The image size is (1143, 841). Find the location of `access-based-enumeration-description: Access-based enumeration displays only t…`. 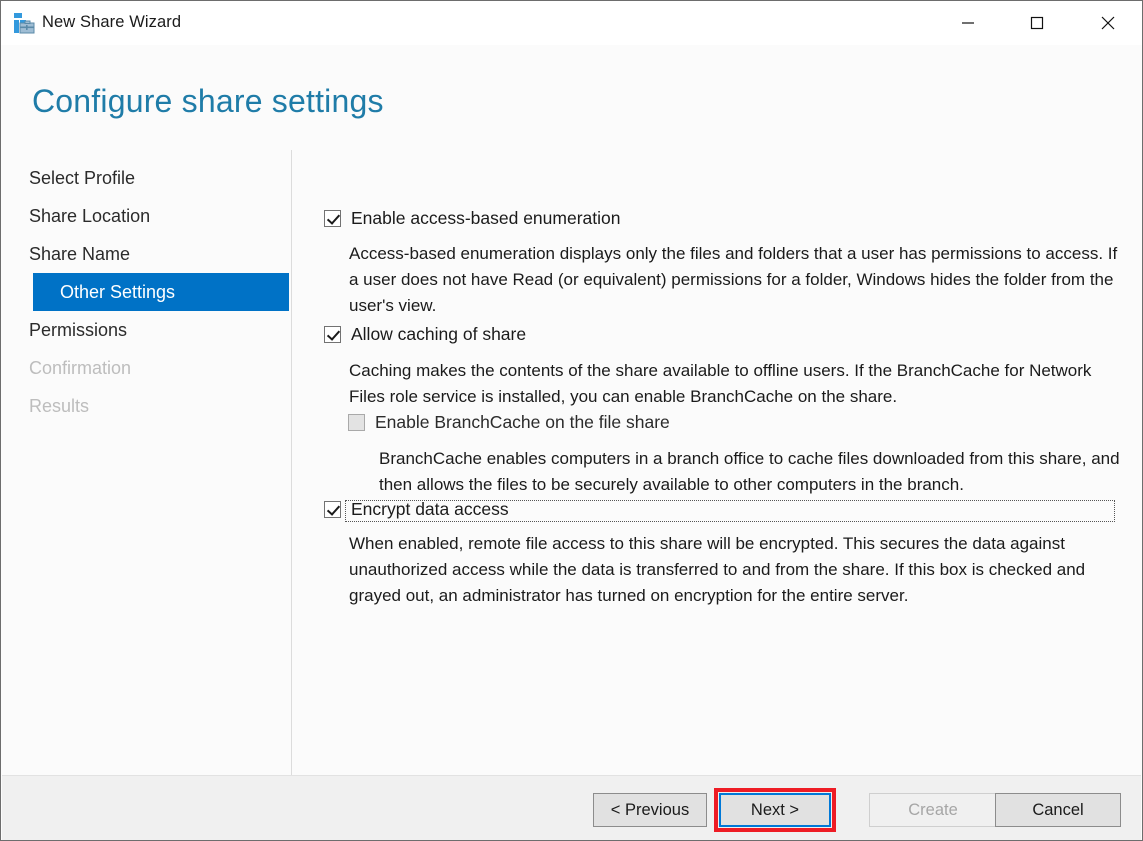

access-based-enumeration-description: Access-based enumeration displays only t… is located at coordinates (733, 279).